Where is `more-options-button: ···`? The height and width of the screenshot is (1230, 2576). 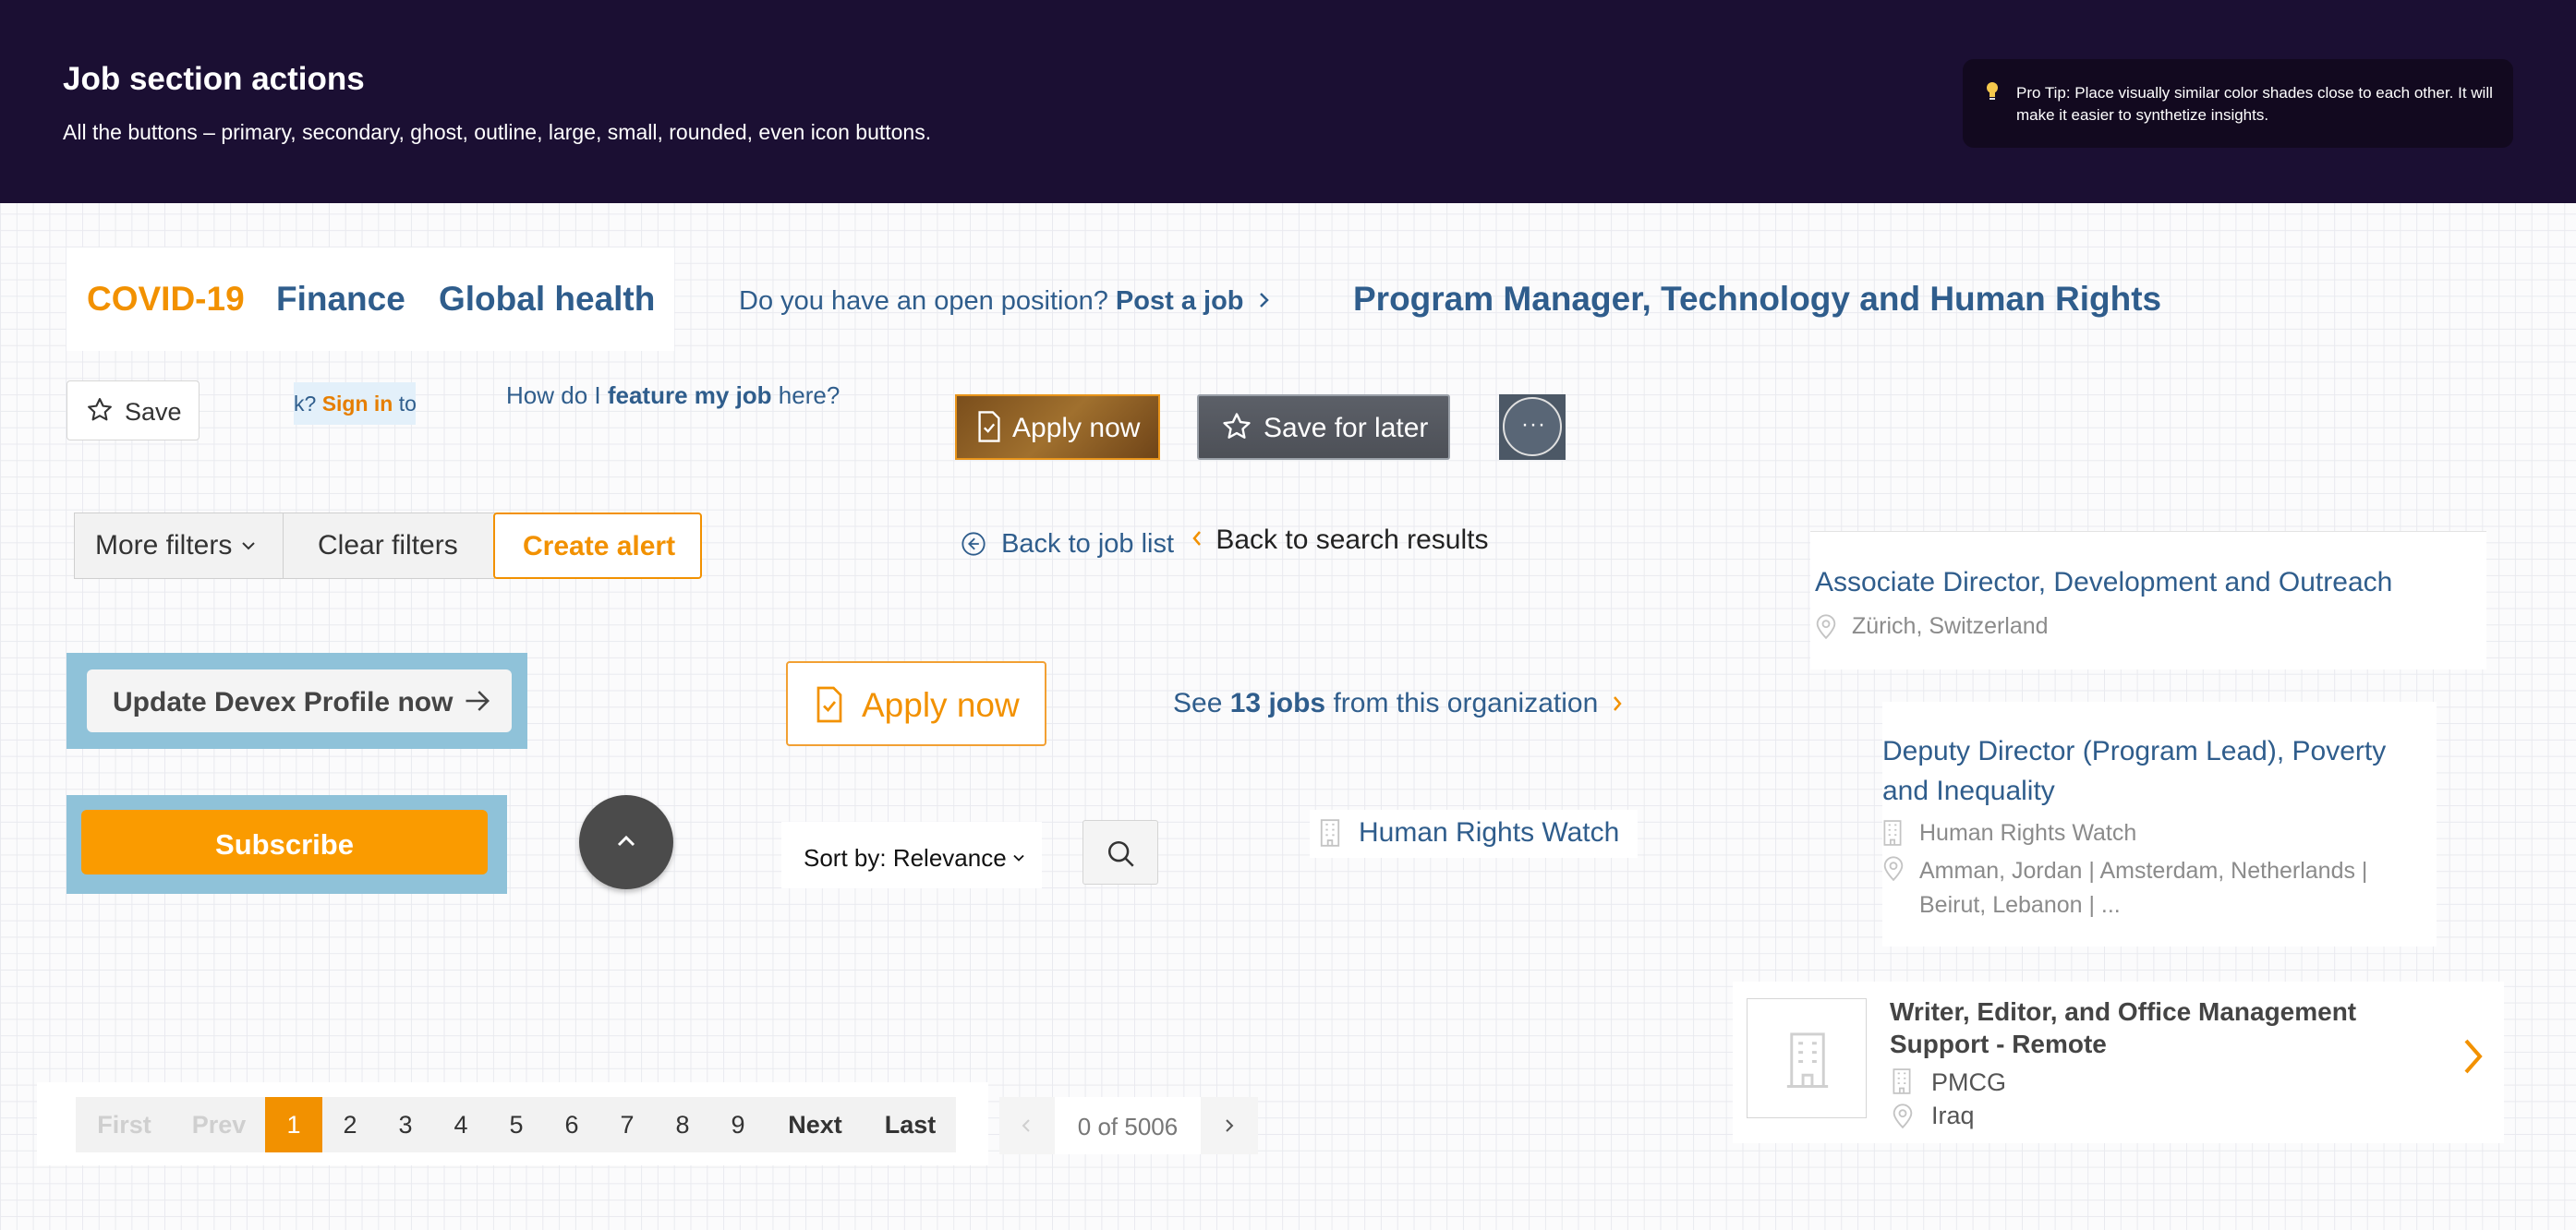 more-options-button: ··· is located at coordinates (1532, 427).